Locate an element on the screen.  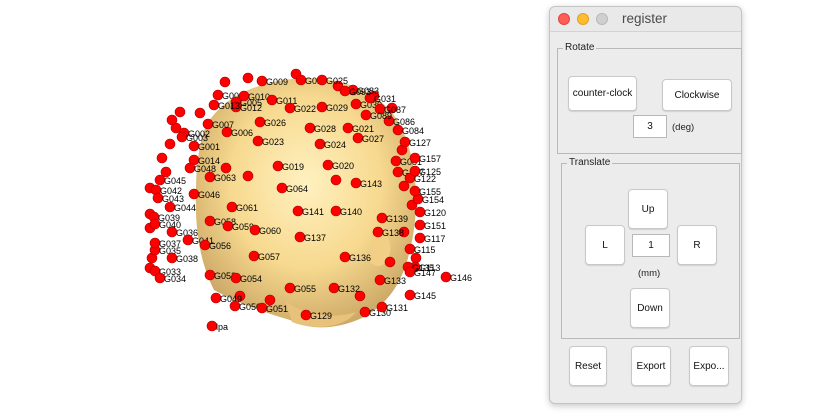
electrode-label: G009 is located at coordinates (277, 82).